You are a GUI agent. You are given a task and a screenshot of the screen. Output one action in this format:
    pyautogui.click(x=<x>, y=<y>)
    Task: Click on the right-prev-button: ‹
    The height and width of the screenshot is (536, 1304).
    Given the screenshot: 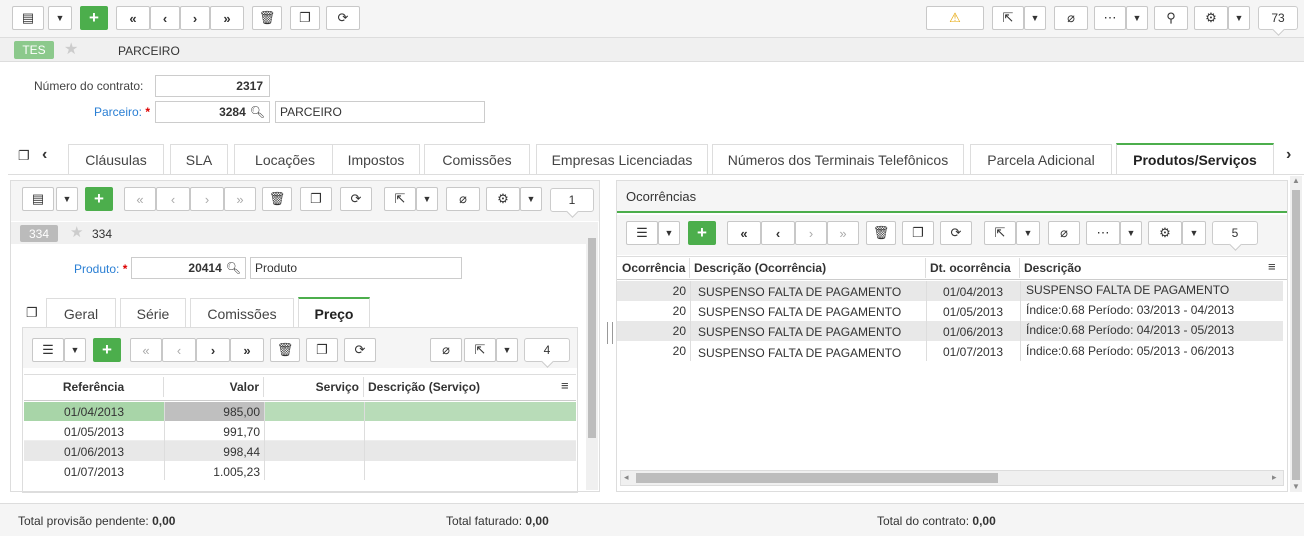 What is the action you would take?
    pyautogui.click(x=778, y=233)
    